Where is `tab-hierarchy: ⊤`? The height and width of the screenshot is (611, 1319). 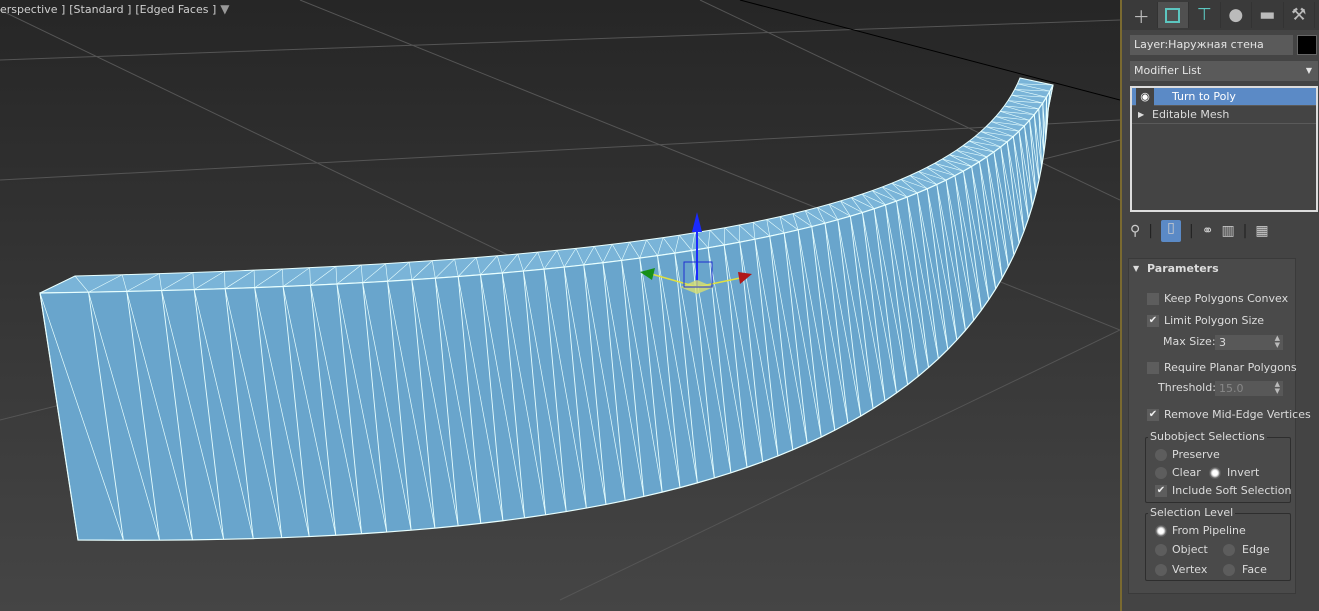
tab-hierarchy: ⊤ is located at coordinates (1205, 15).